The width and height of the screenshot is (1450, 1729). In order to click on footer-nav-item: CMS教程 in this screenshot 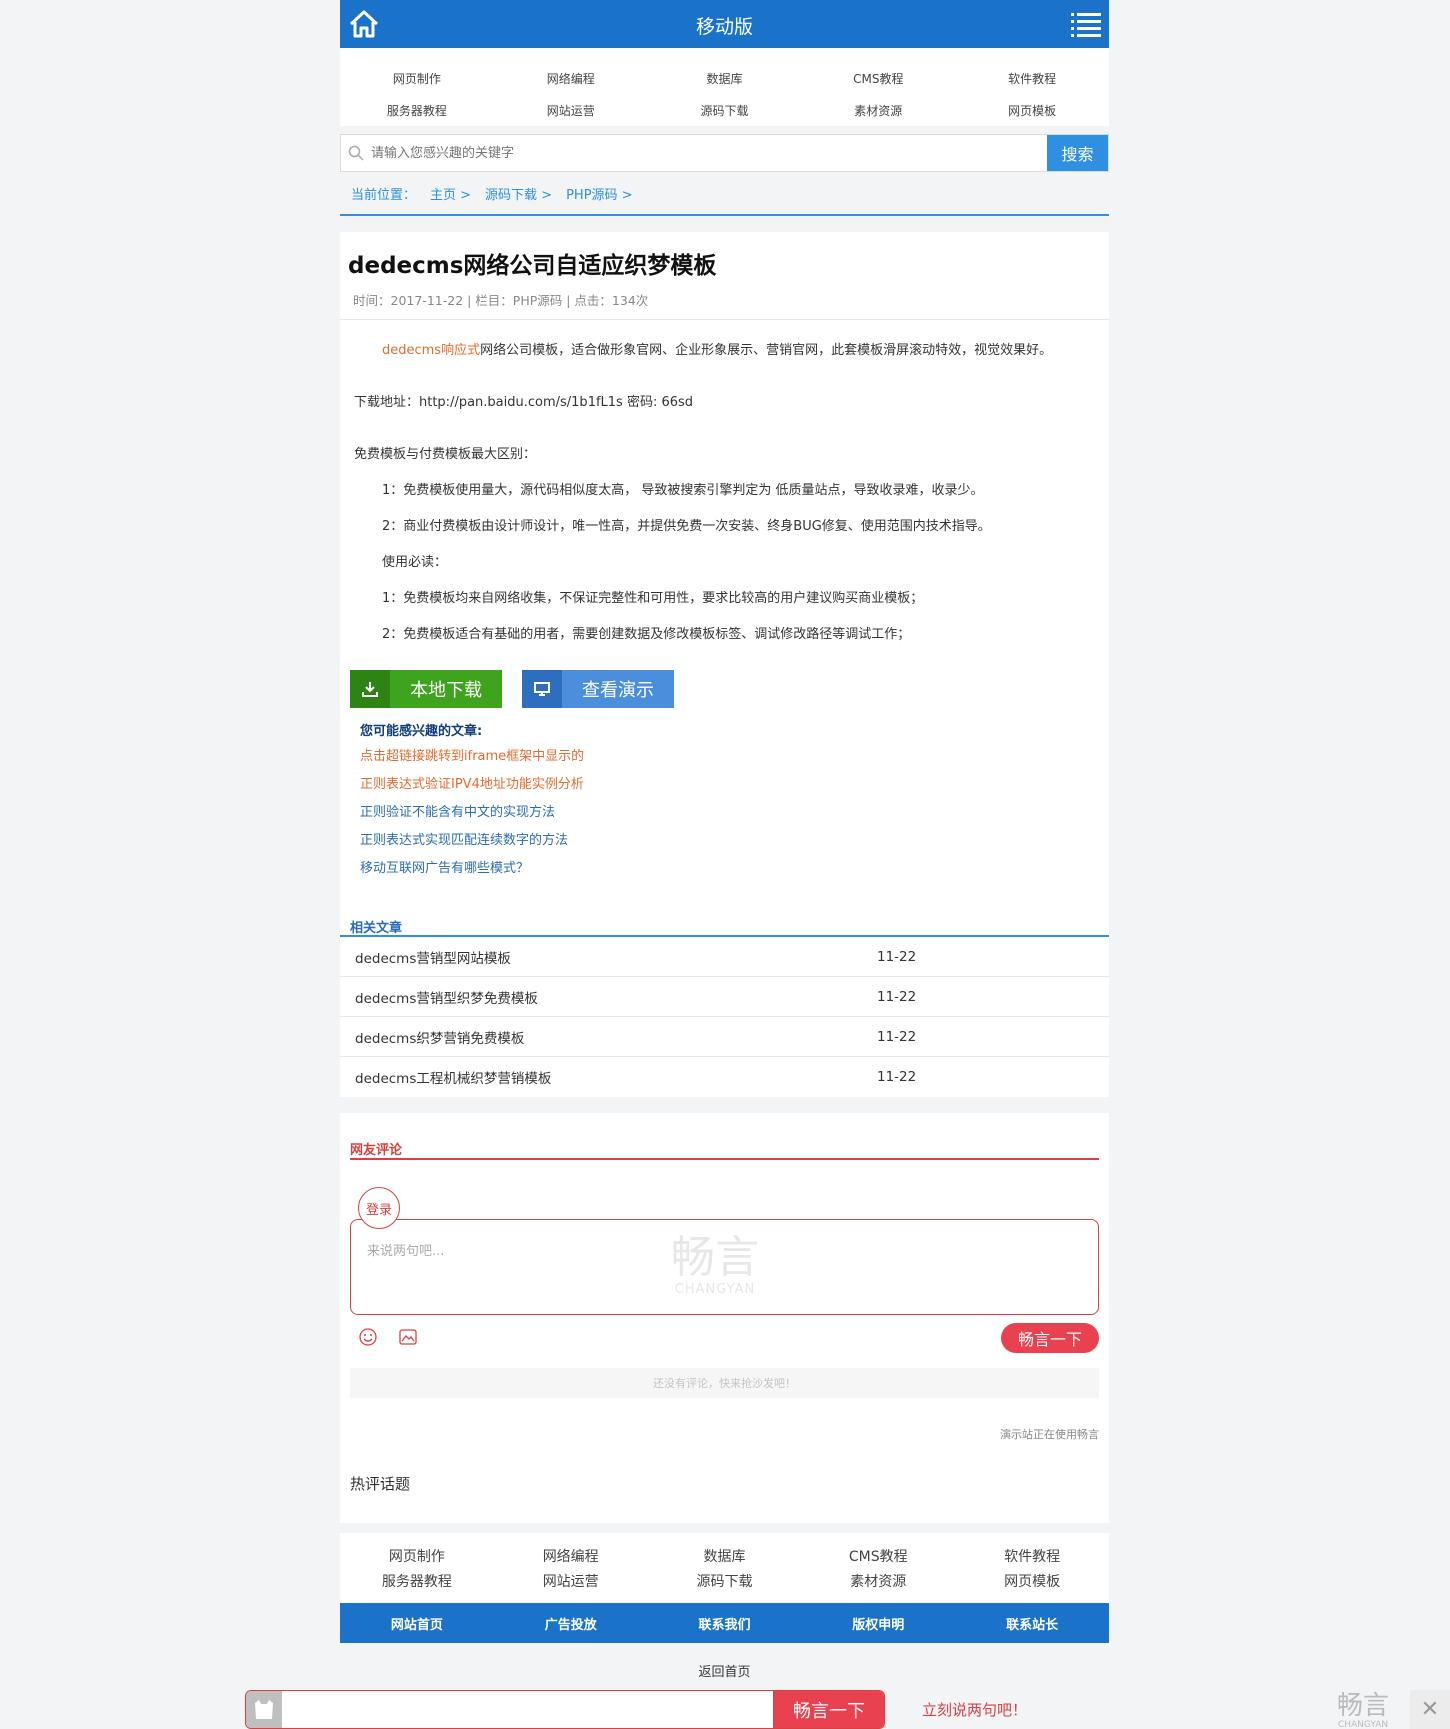, I will do `click(878, 1556)`.